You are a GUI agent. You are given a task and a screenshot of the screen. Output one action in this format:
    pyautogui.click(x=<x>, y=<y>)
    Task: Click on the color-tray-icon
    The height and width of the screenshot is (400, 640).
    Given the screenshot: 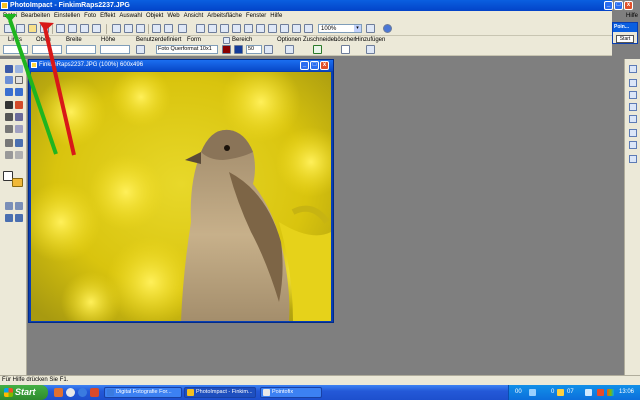 What is the action you would take?
    pyautogui.click(x=610, y=392)
    